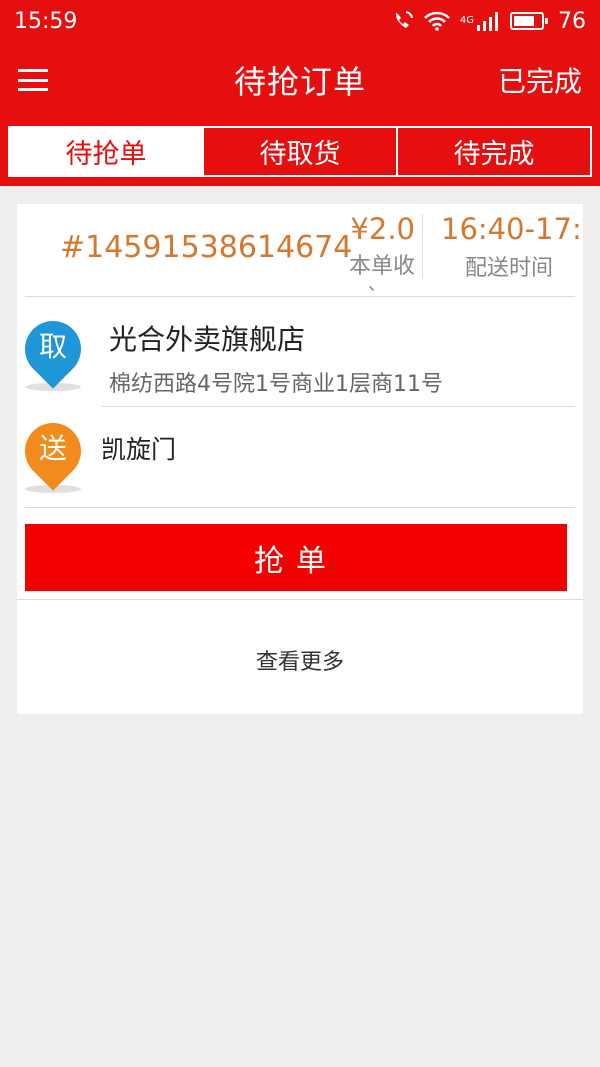  What do you see at coordinates (33, 80) in the screenshot?
I see `menu-icon` at bounding box center [33, 80].